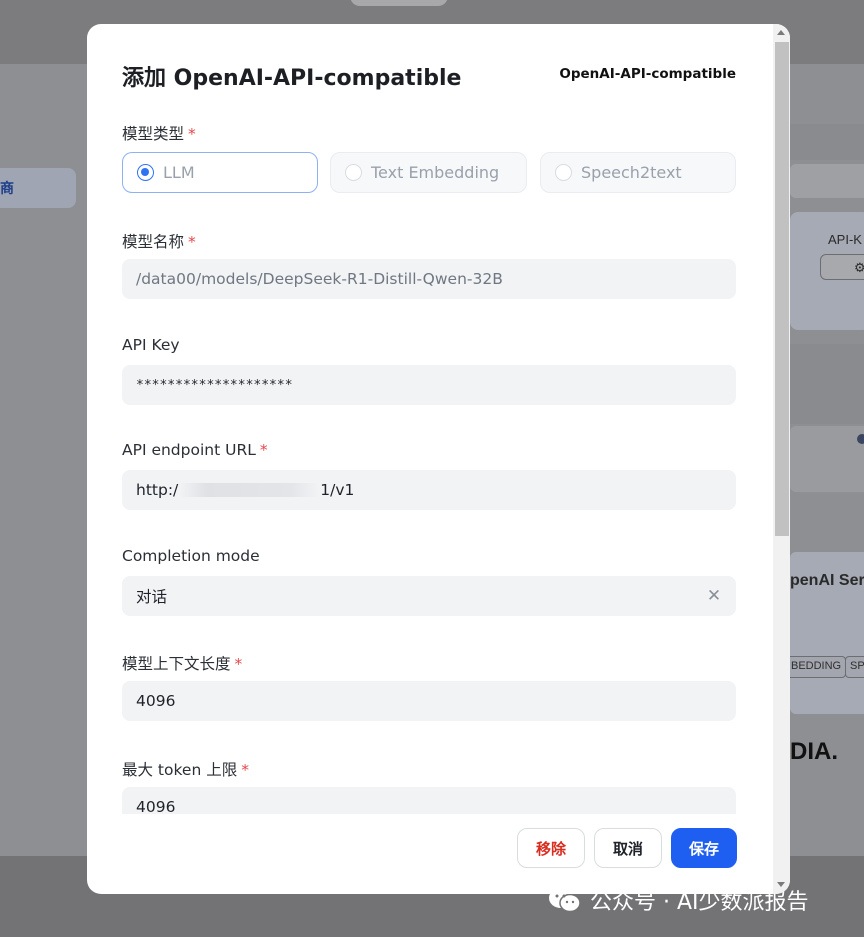 This screenshot has width=864, height=937. Describe the element at coordinates (781, 884) in the screenshot. I see `scroll-down-arrow-icon` at that location.